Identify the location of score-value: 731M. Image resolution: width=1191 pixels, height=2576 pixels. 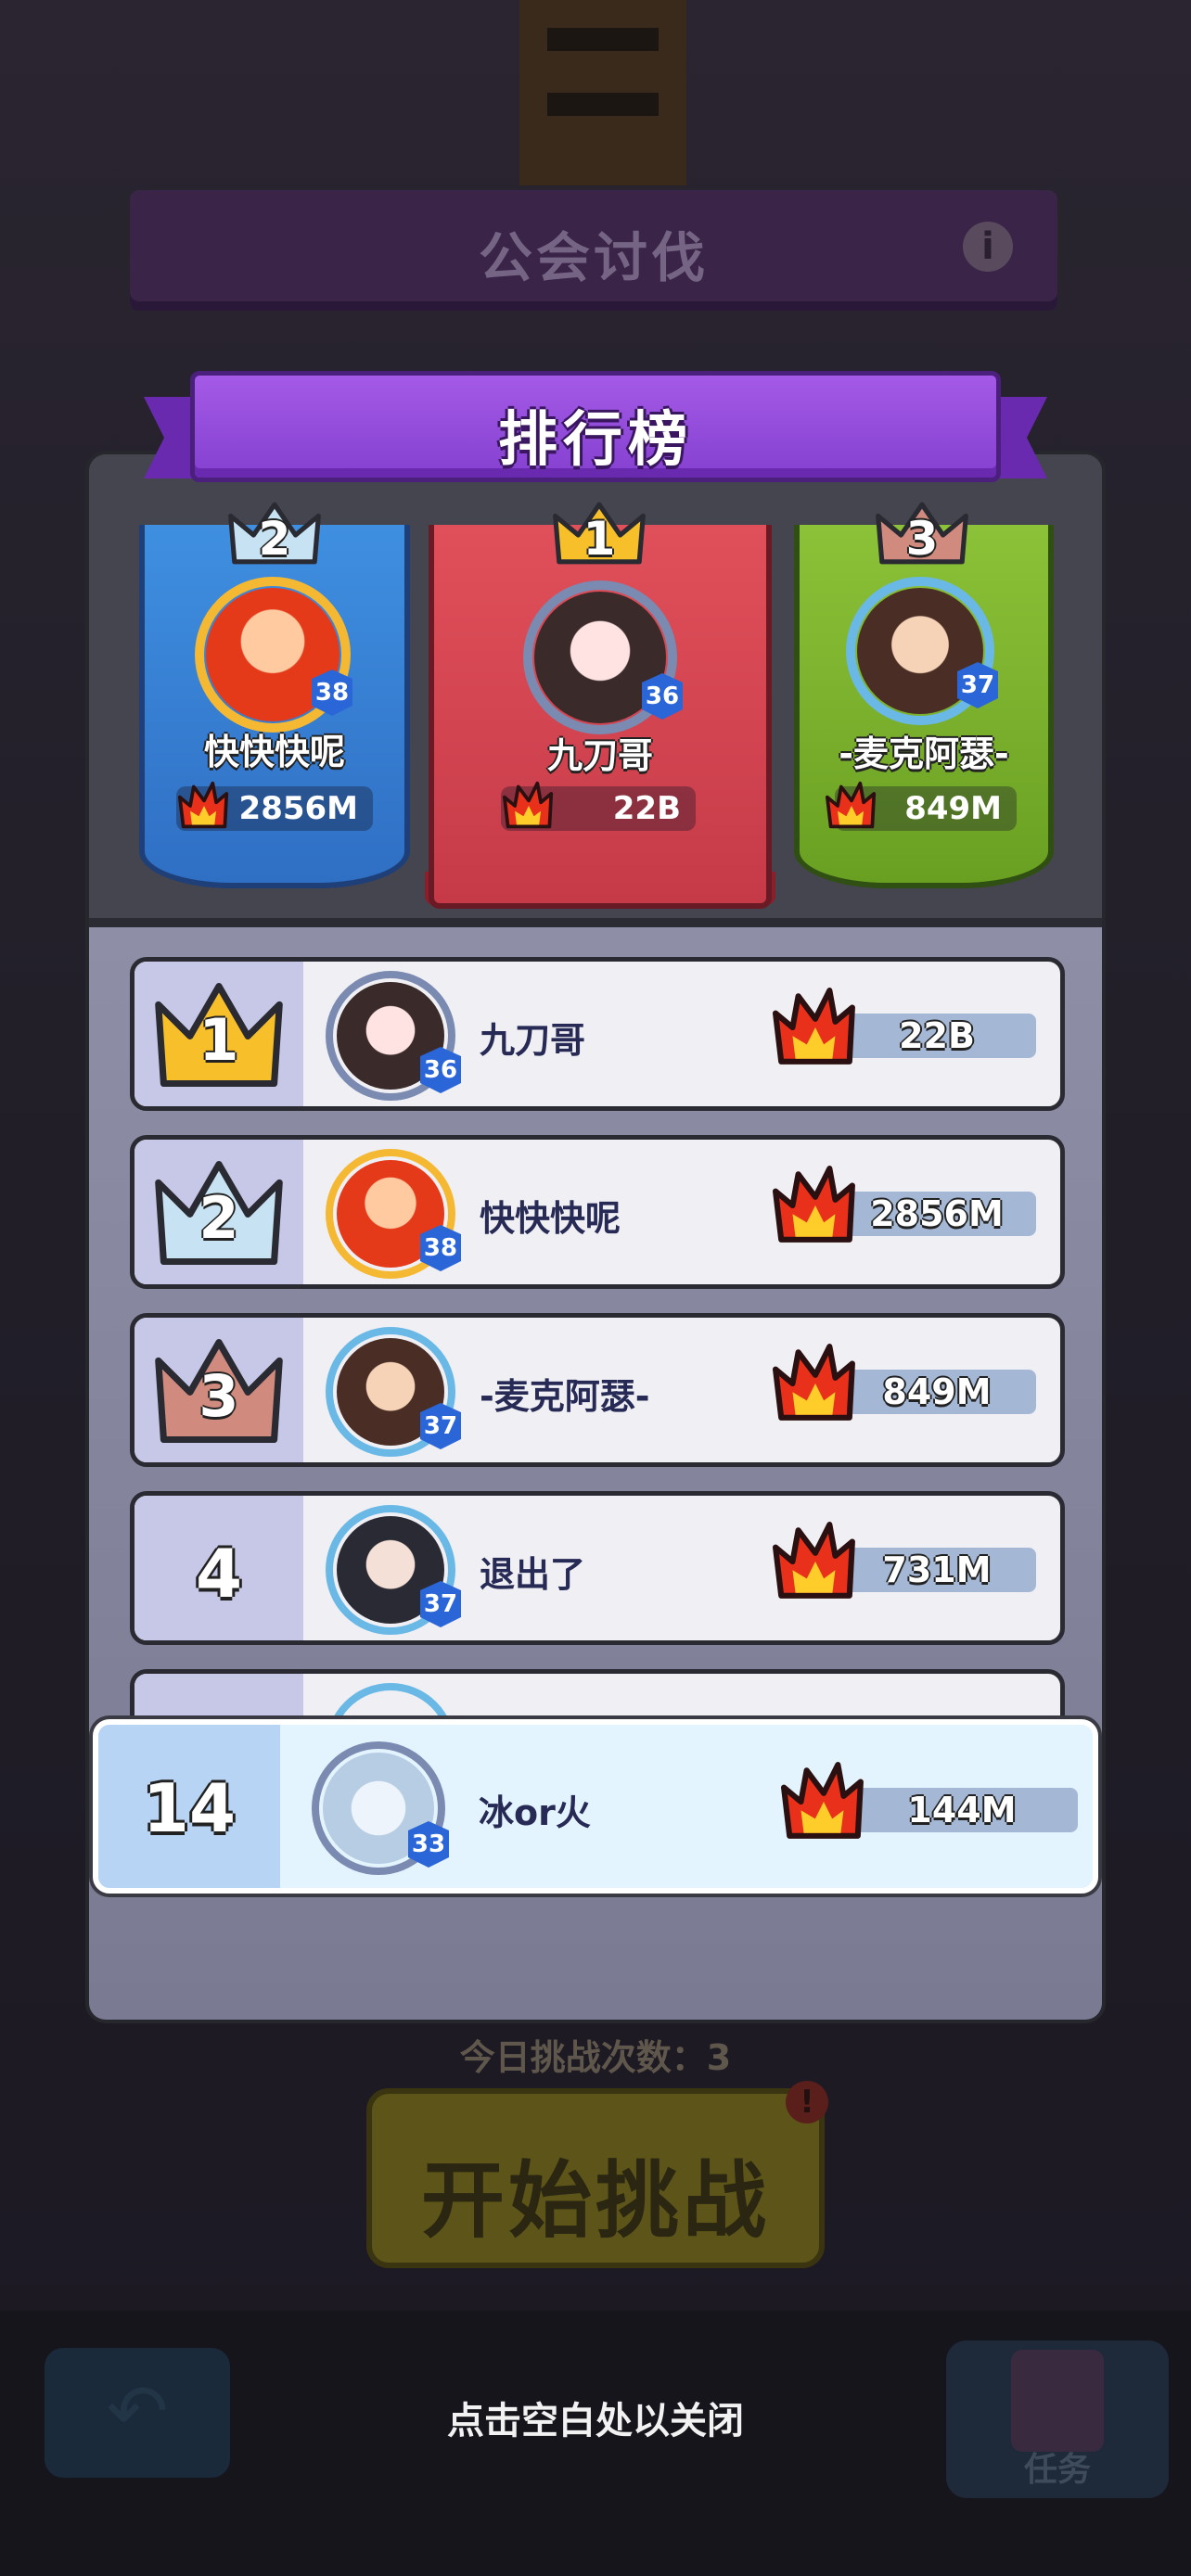
(937, 1570).